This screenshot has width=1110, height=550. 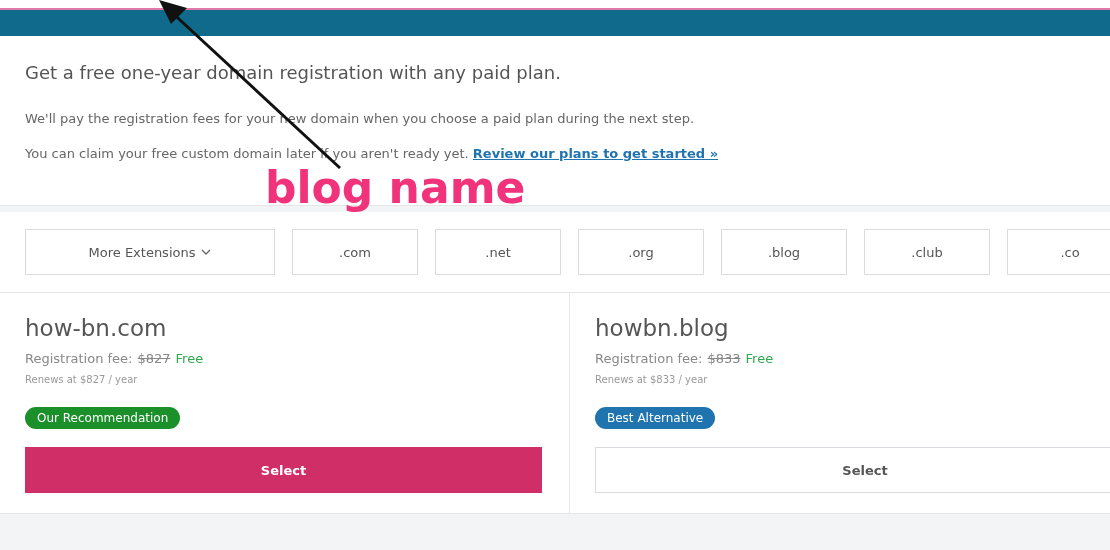 I want to click on domain-name: how-bn.com, so click(x=96, y=328).